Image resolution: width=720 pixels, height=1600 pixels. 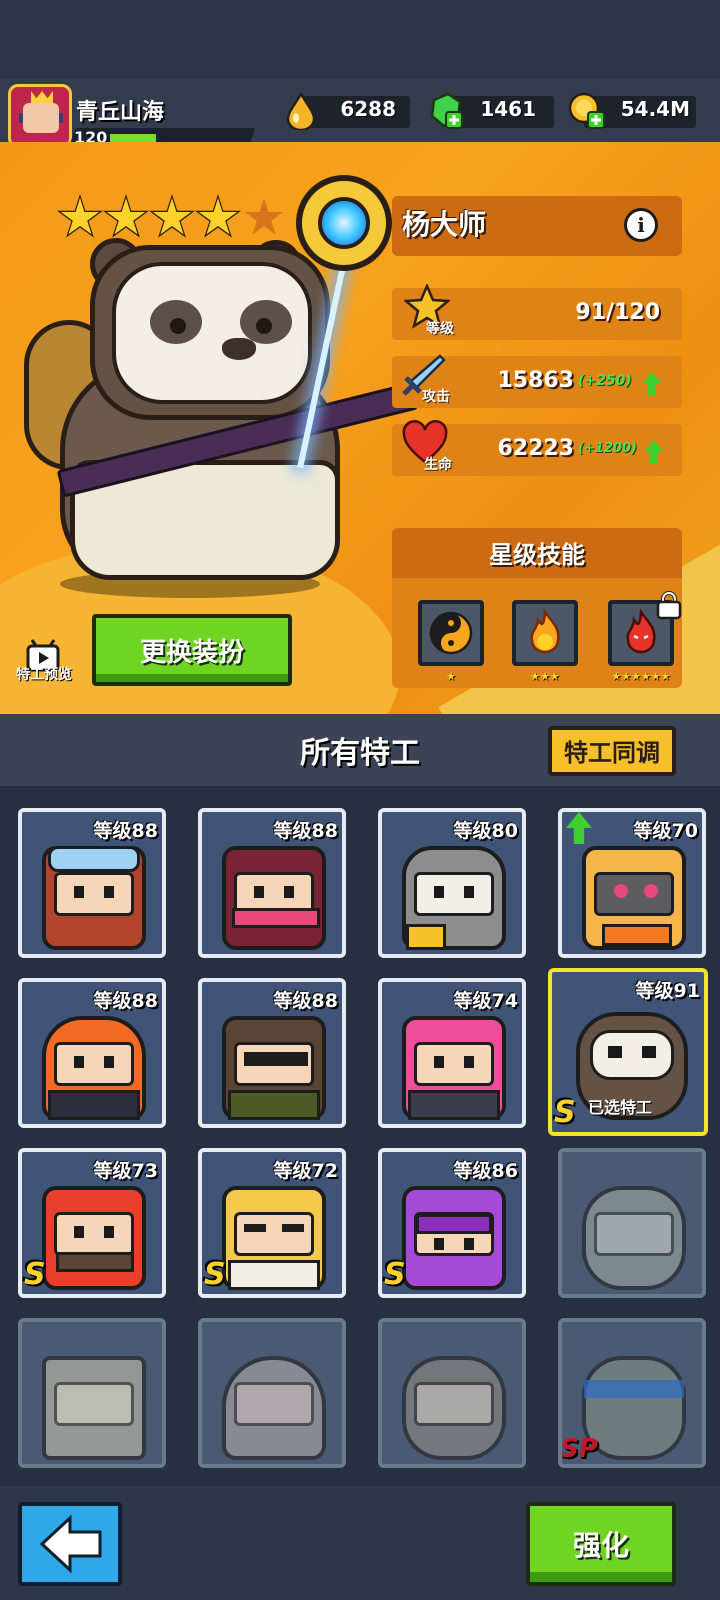 What do you see at coordinates (440, 329) in the screenshot?
I see `level-label: 等级` at bounding box center [440, 329].